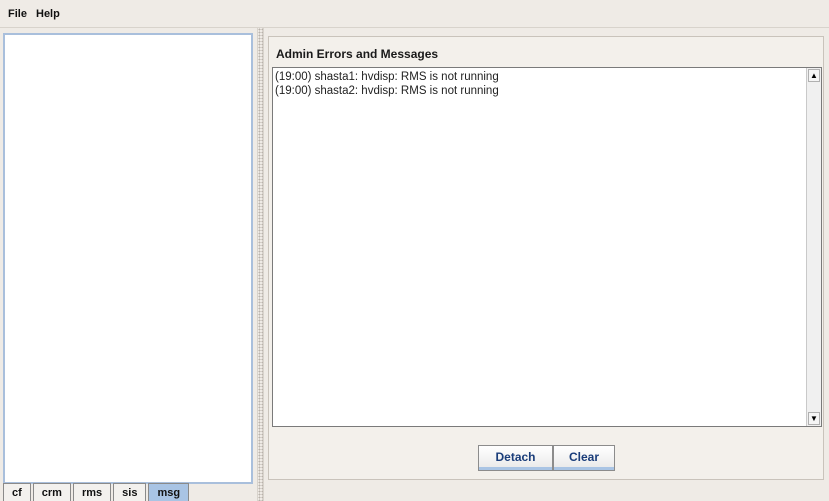 The image size is (829, 501). Describe the element at coordinates (92, 492) in the screenshot. I see `tab-rms: rms` at that location.